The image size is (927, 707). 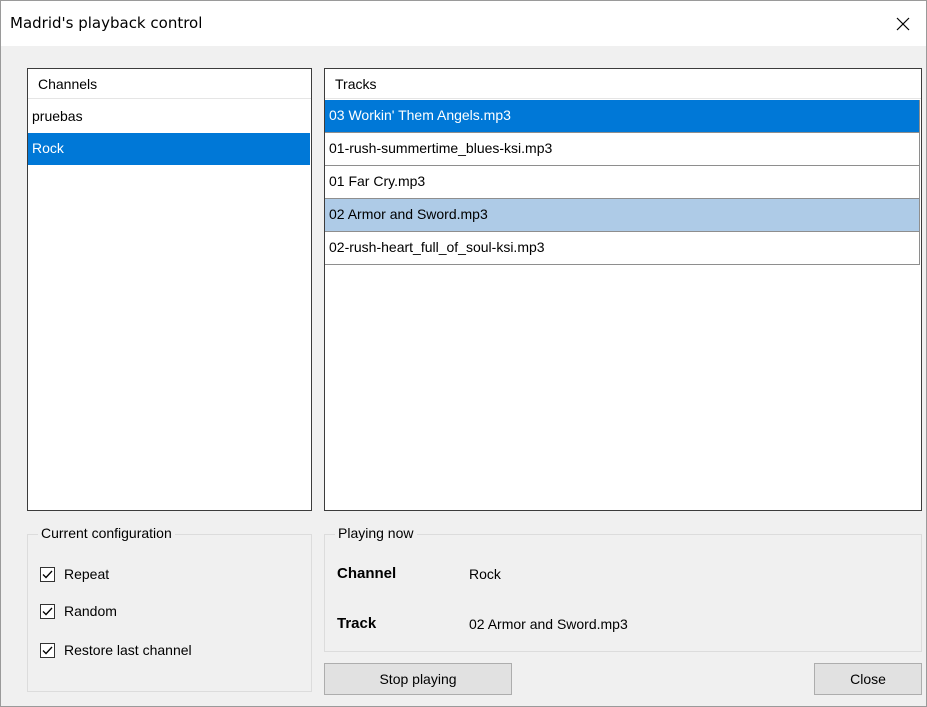 I want to click on channel-item-label: pruebas, so click(x=57, y=116).